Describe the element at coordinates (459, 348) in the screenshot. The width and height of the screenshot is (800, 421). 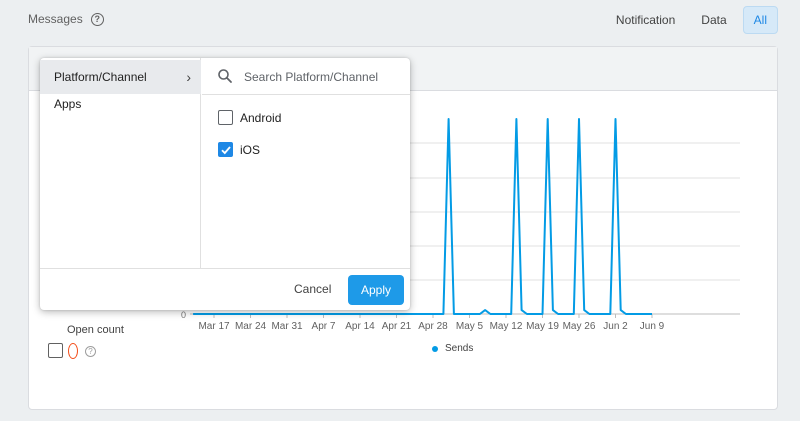
I see `legend-label-sends: Sends` at that location.